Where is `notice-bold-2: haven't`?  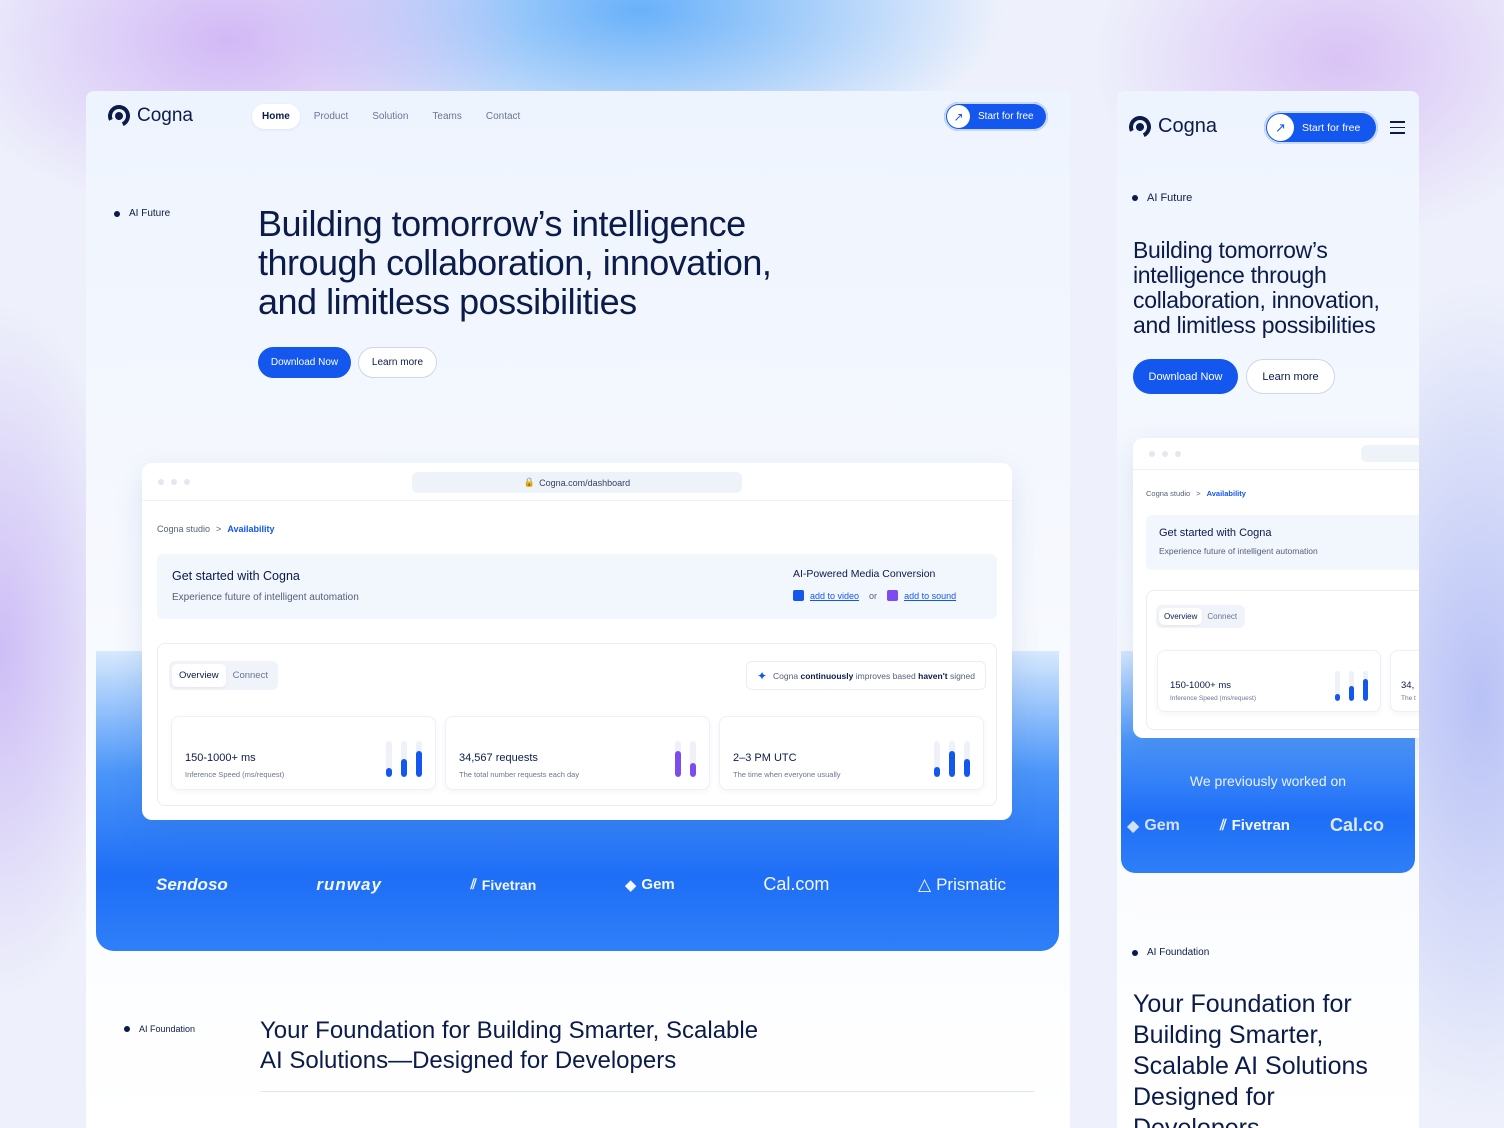
notice-bold-2: haven't is located at coordinates (933, 675).